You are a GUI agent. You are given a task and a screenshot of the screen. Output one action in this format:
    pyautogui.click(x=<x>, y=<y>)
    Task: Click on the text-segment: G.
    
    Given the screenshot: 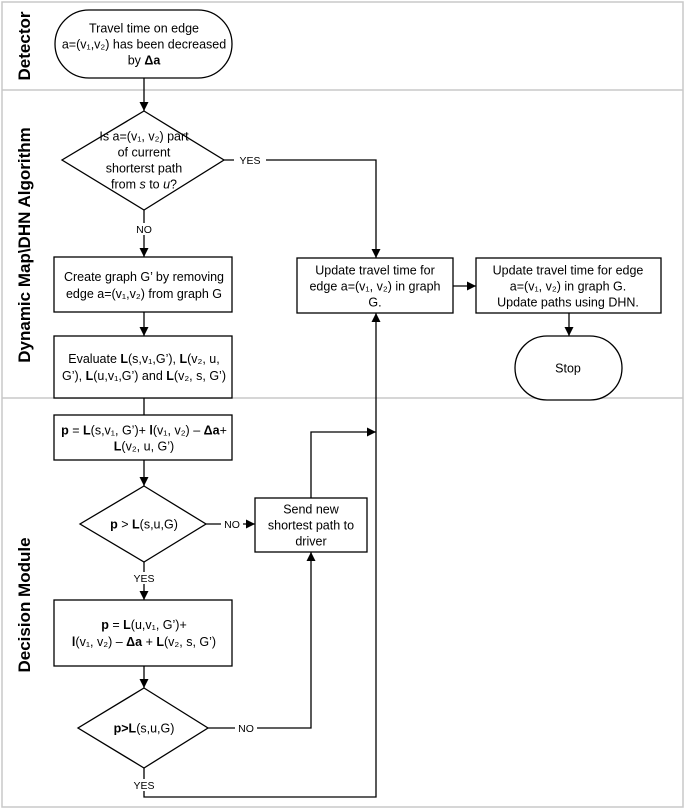 What is the action you would take?
    pyautogui.click(x=374, y=303)
    